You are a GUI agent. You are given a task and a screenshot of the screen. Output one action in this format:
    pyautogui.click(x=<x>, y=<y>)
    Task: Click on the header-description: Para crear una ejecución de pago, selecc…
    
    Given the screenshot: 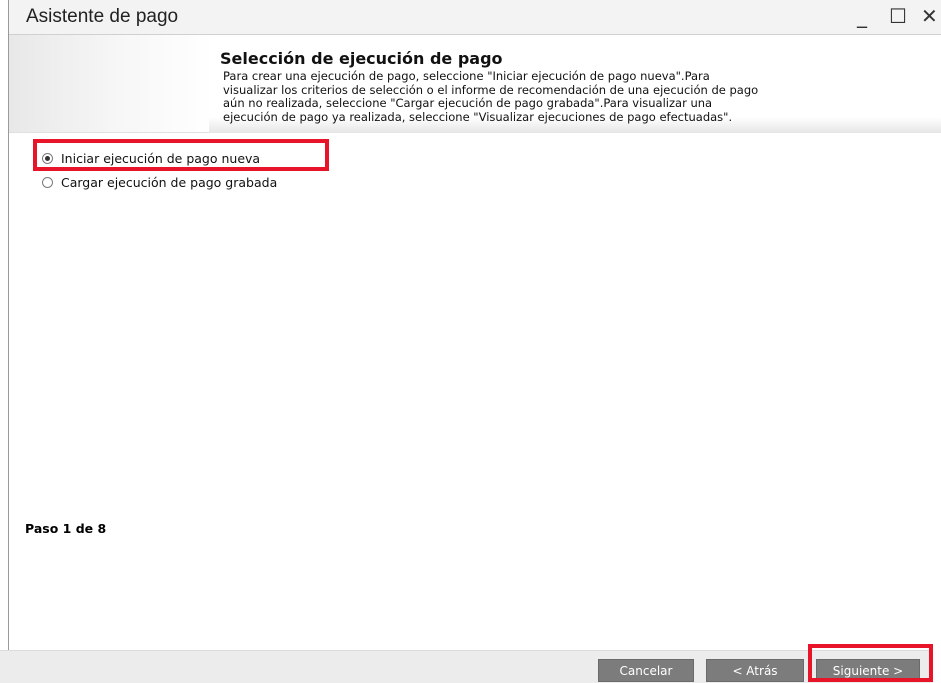 What is the action you would take?
    pyautogui.click(x=553, y=96)
    